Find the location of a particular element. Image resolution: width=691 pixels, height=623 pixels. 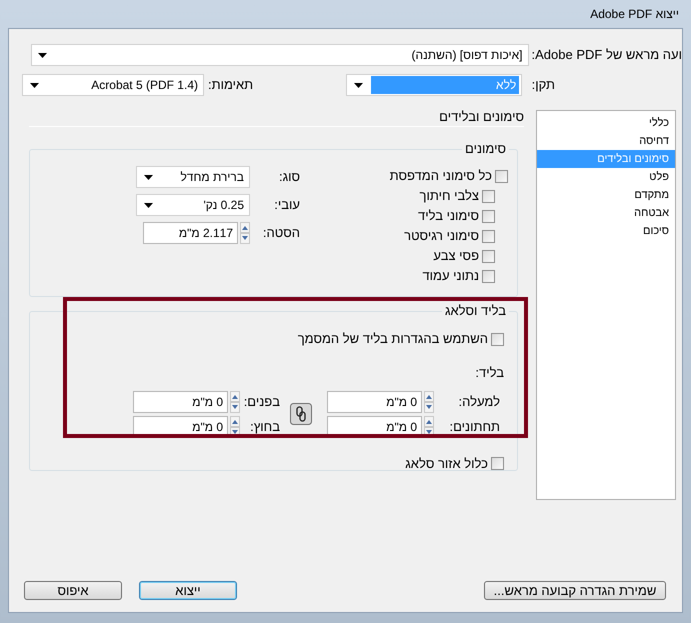

sidebar-item: כללי is located at coordinates (606, 123).